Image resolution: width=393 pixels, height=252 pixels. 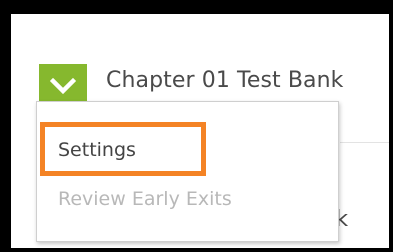 What do you see at coordinates (364, 142) in the screenshot?
I see `row-divider` at bounding box center [364, 142].